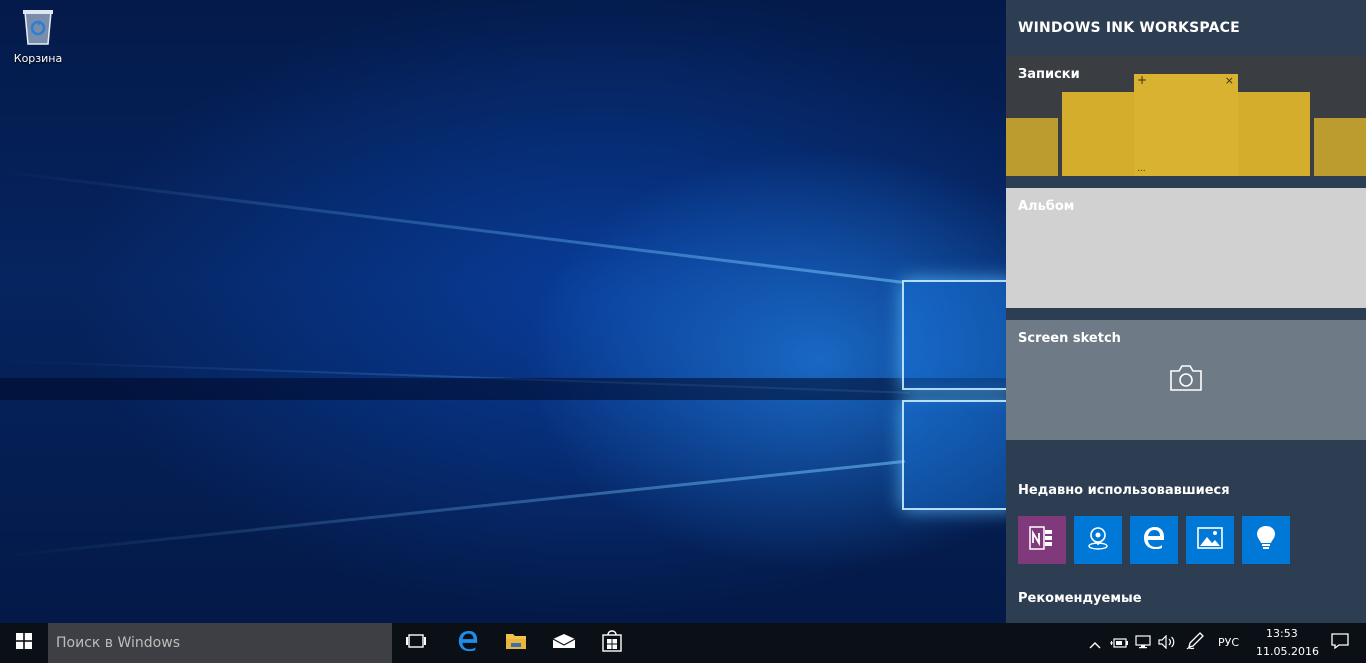 This screenshot has width=1366, height=663. I want to click on taskbar-store, so click(612, 643).